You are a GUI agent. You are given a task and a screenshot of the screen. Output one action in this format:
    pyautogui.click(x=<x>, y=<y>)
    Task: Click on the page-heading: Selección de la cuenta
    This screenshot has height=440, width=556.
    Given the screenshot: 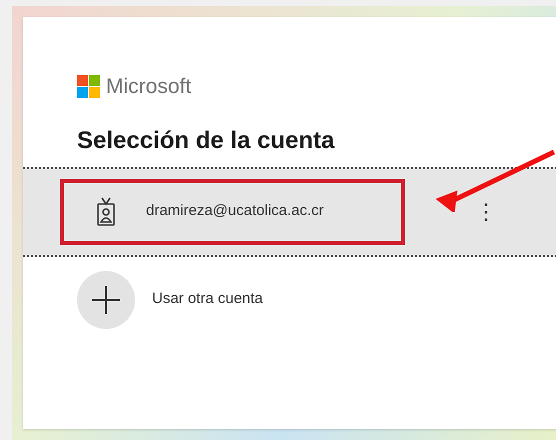 What is the action you would take?
    pyautogui.click(x=206, y=141)
    